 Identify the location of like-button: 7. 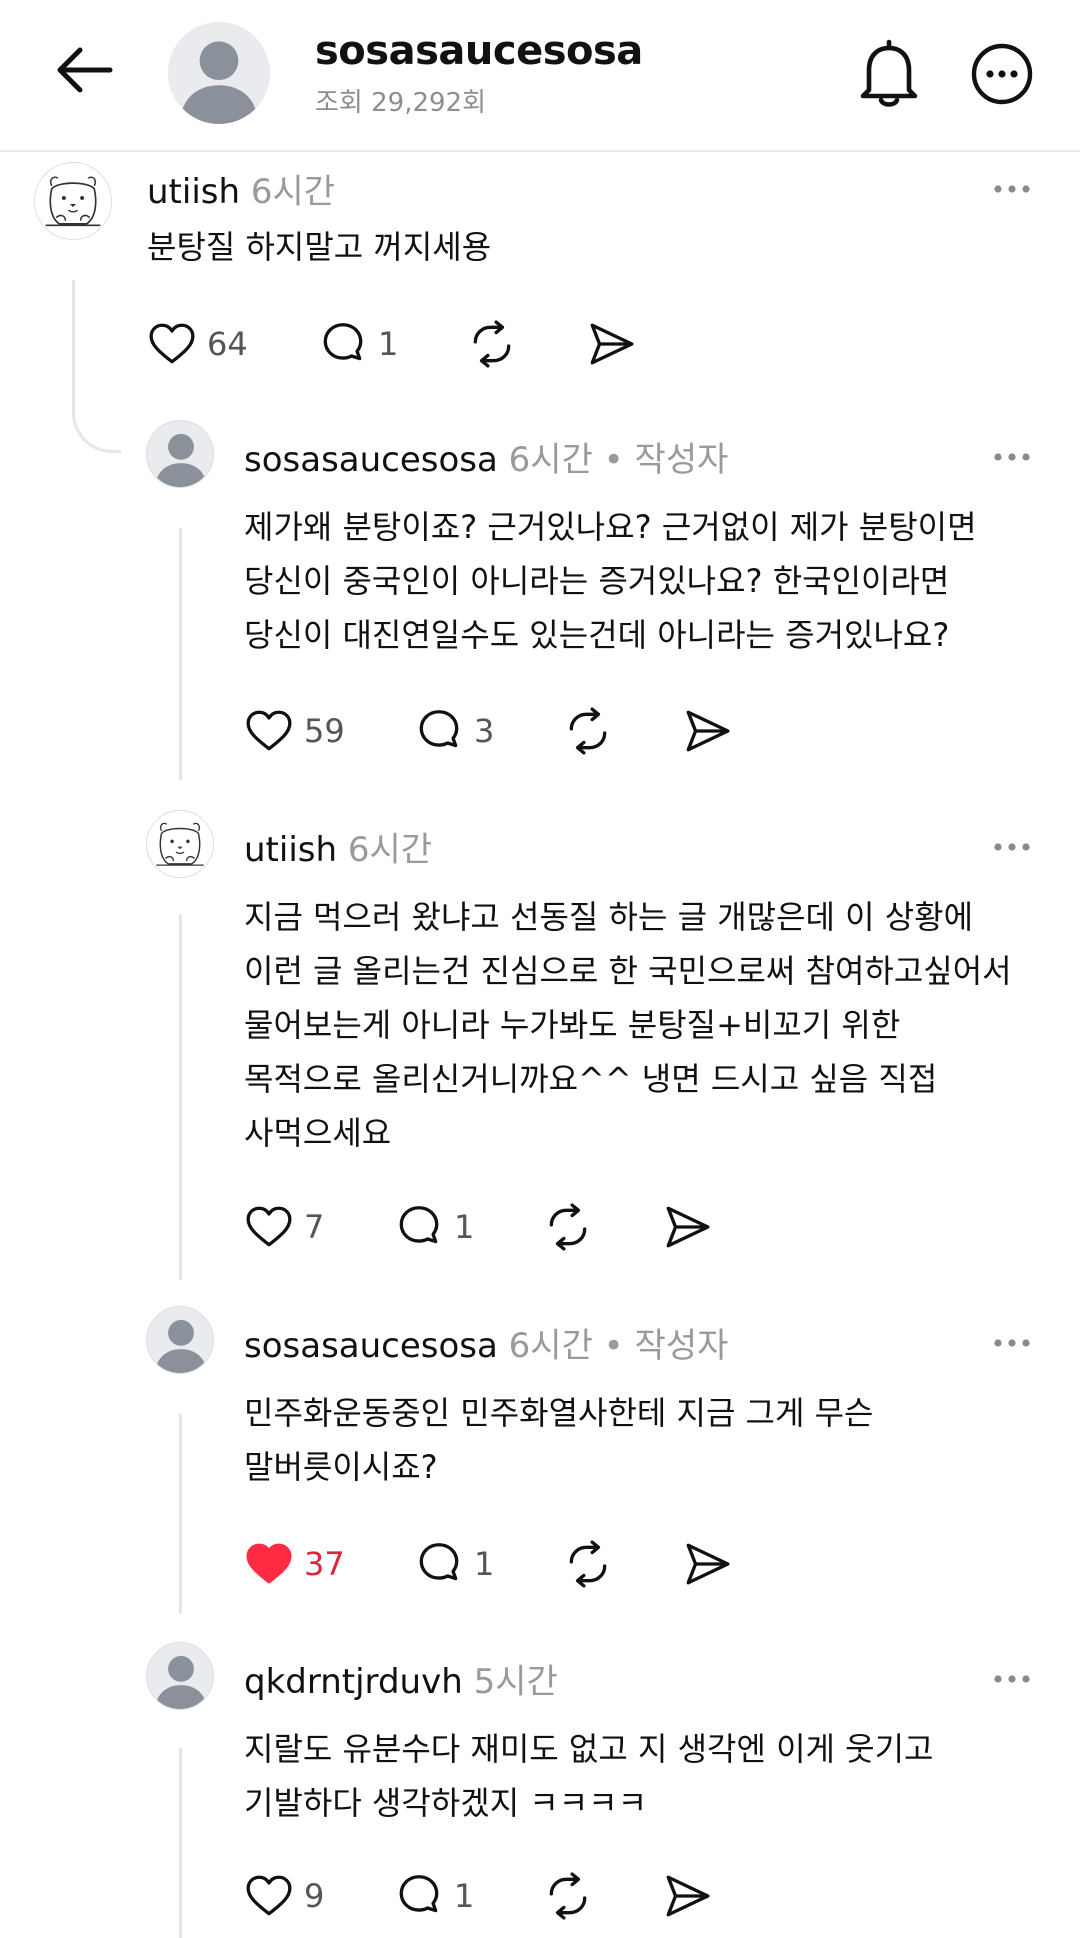
(284, 1227).